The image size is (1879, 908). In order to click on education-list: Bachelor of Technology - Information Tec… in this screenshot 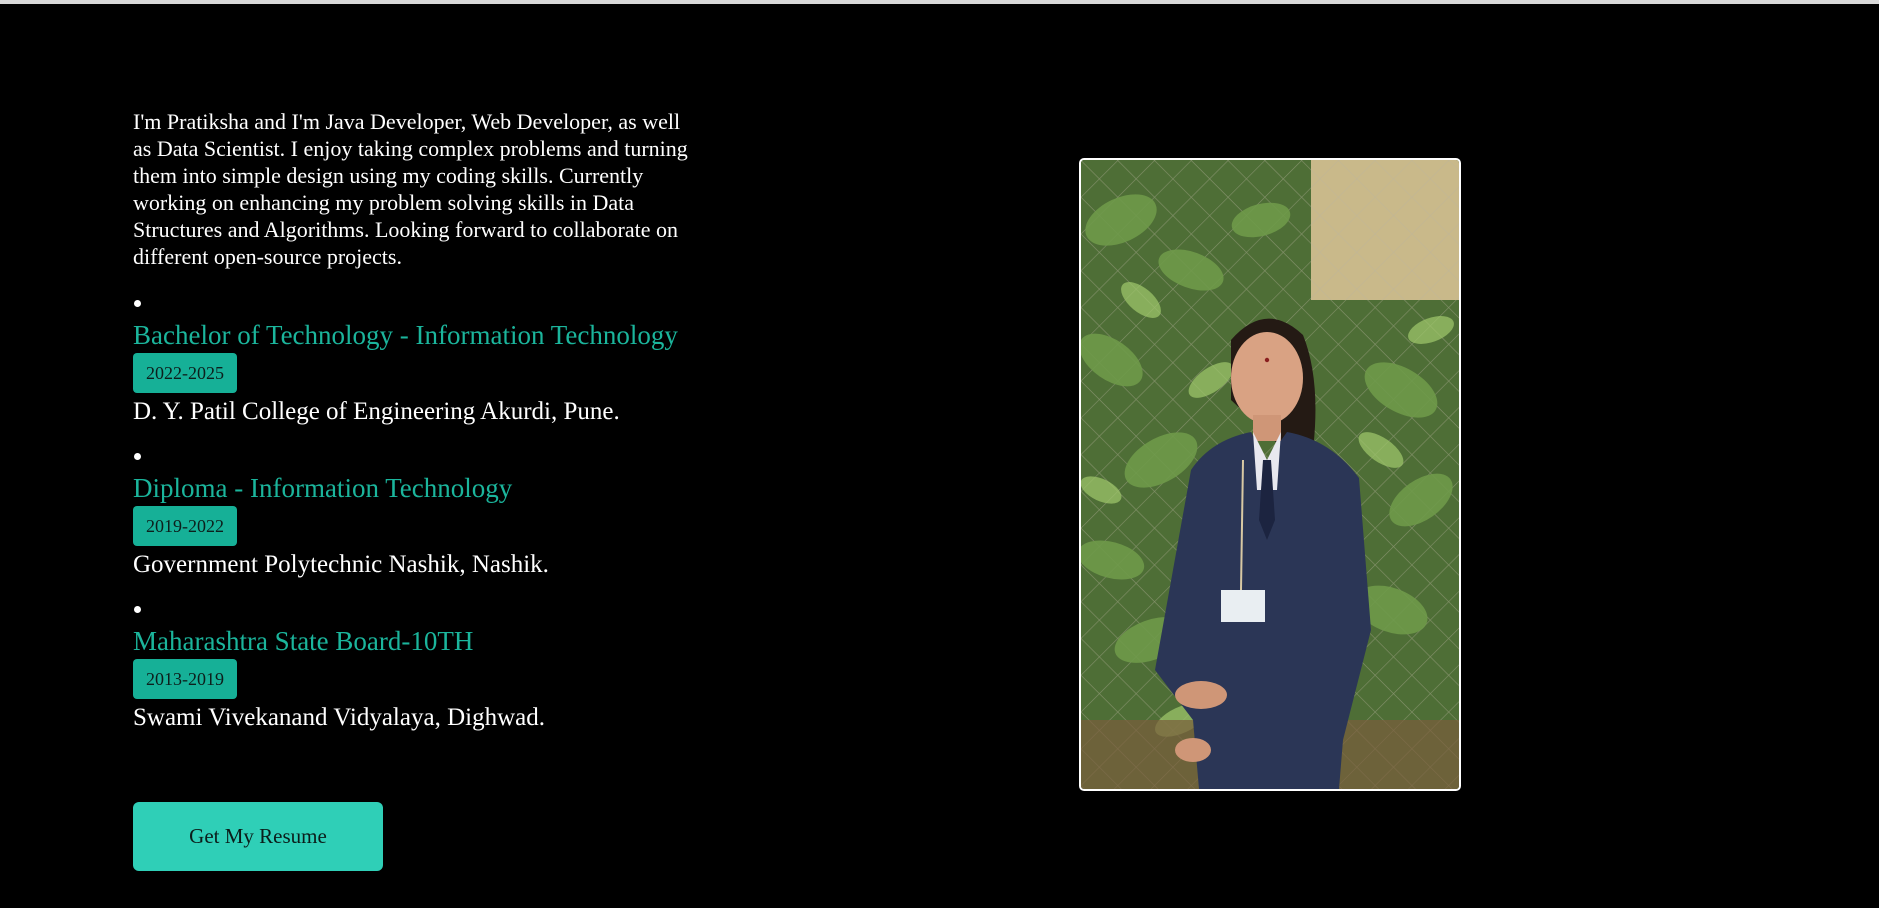, I will do `click(423, 516)`.